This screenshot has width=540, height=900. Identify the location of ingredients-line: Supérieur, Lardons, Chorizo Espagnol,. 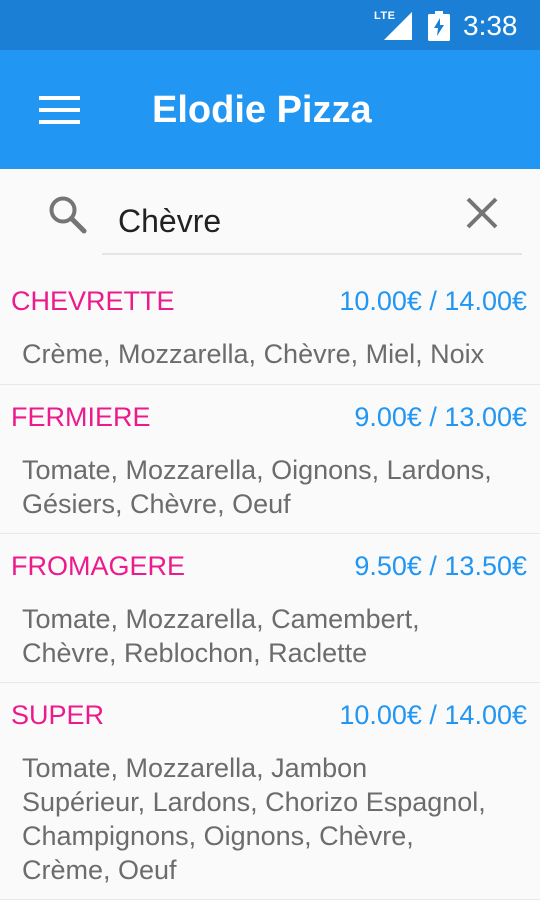
(254, 802).